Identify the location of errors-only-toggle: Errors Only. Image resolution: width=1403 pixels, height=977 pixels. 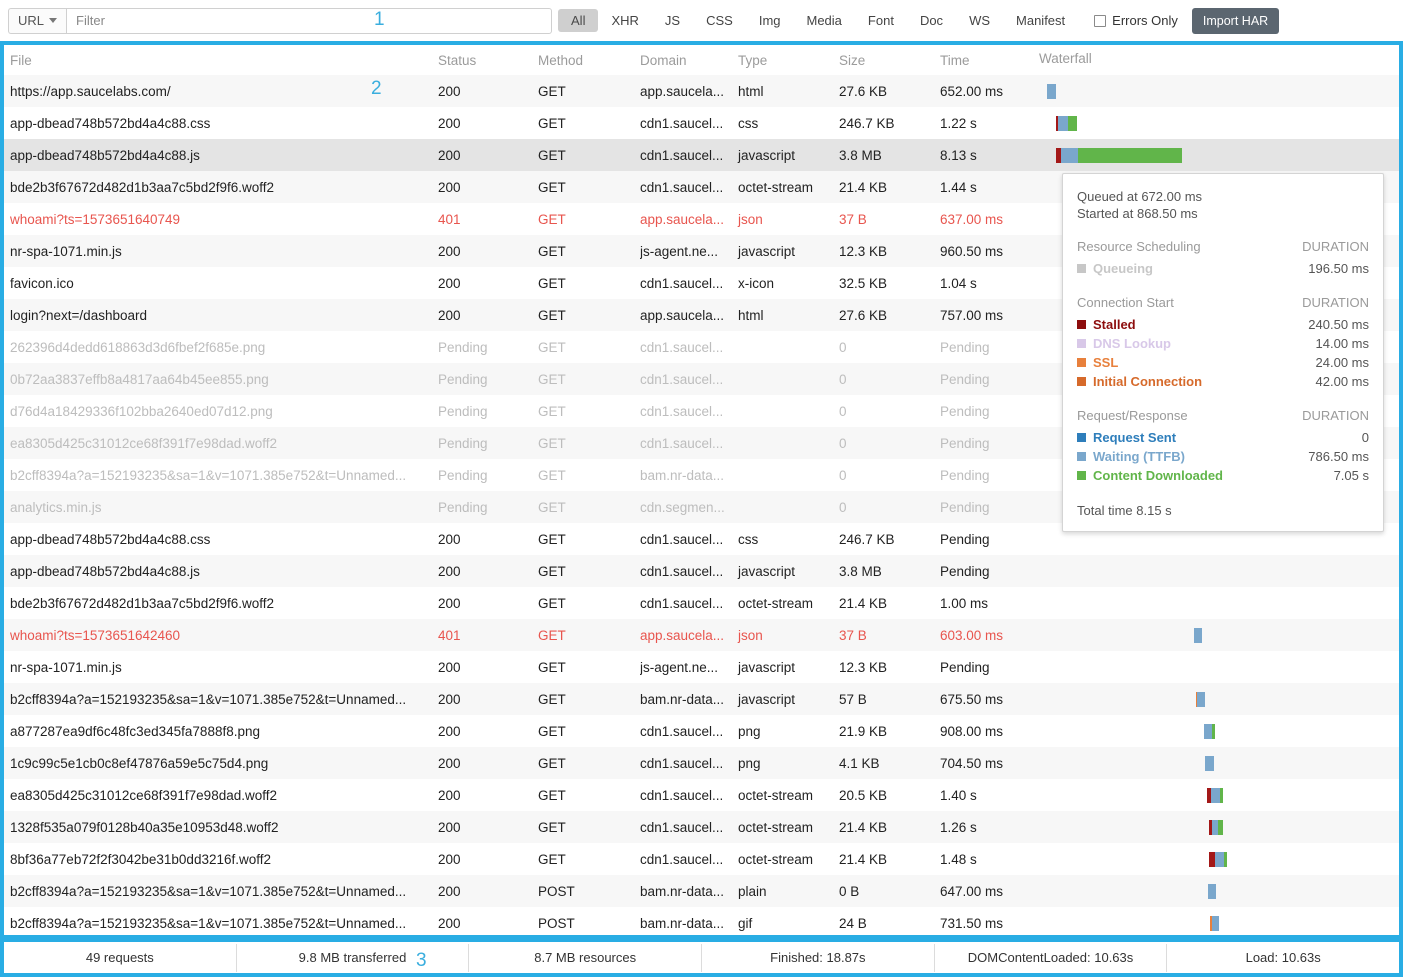
(1136, 20).